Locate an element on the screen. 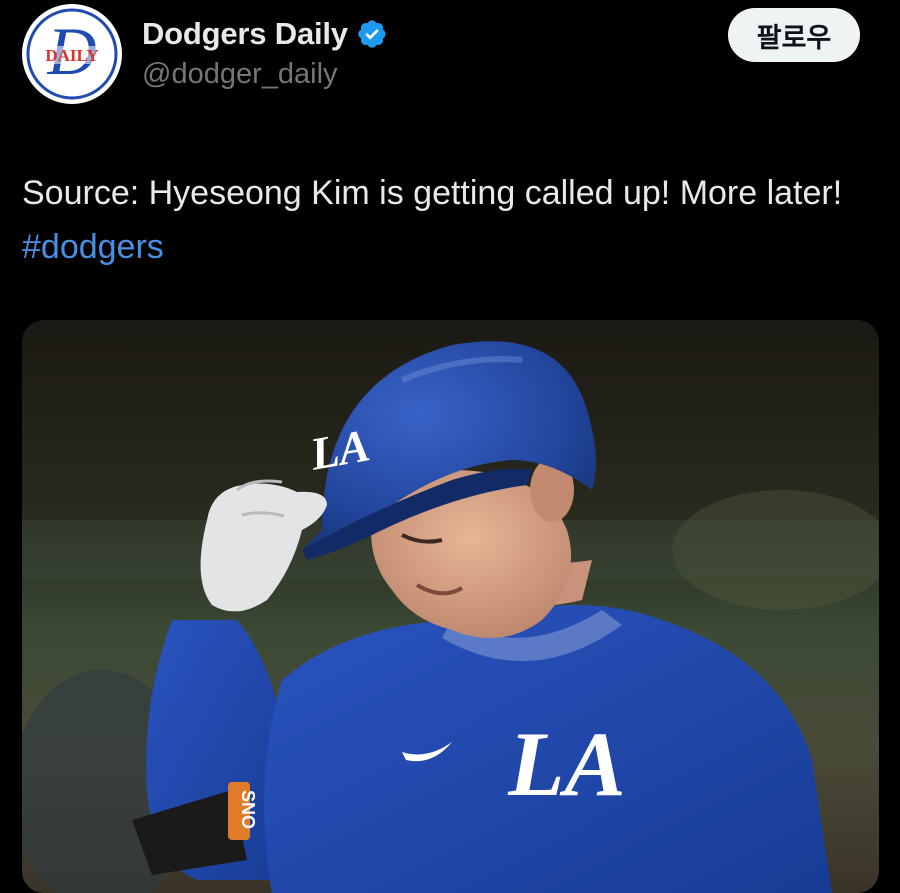 The width and height of the screenshot is (900, 893). svg-text: DAILY is located at coordinates (71, 55).